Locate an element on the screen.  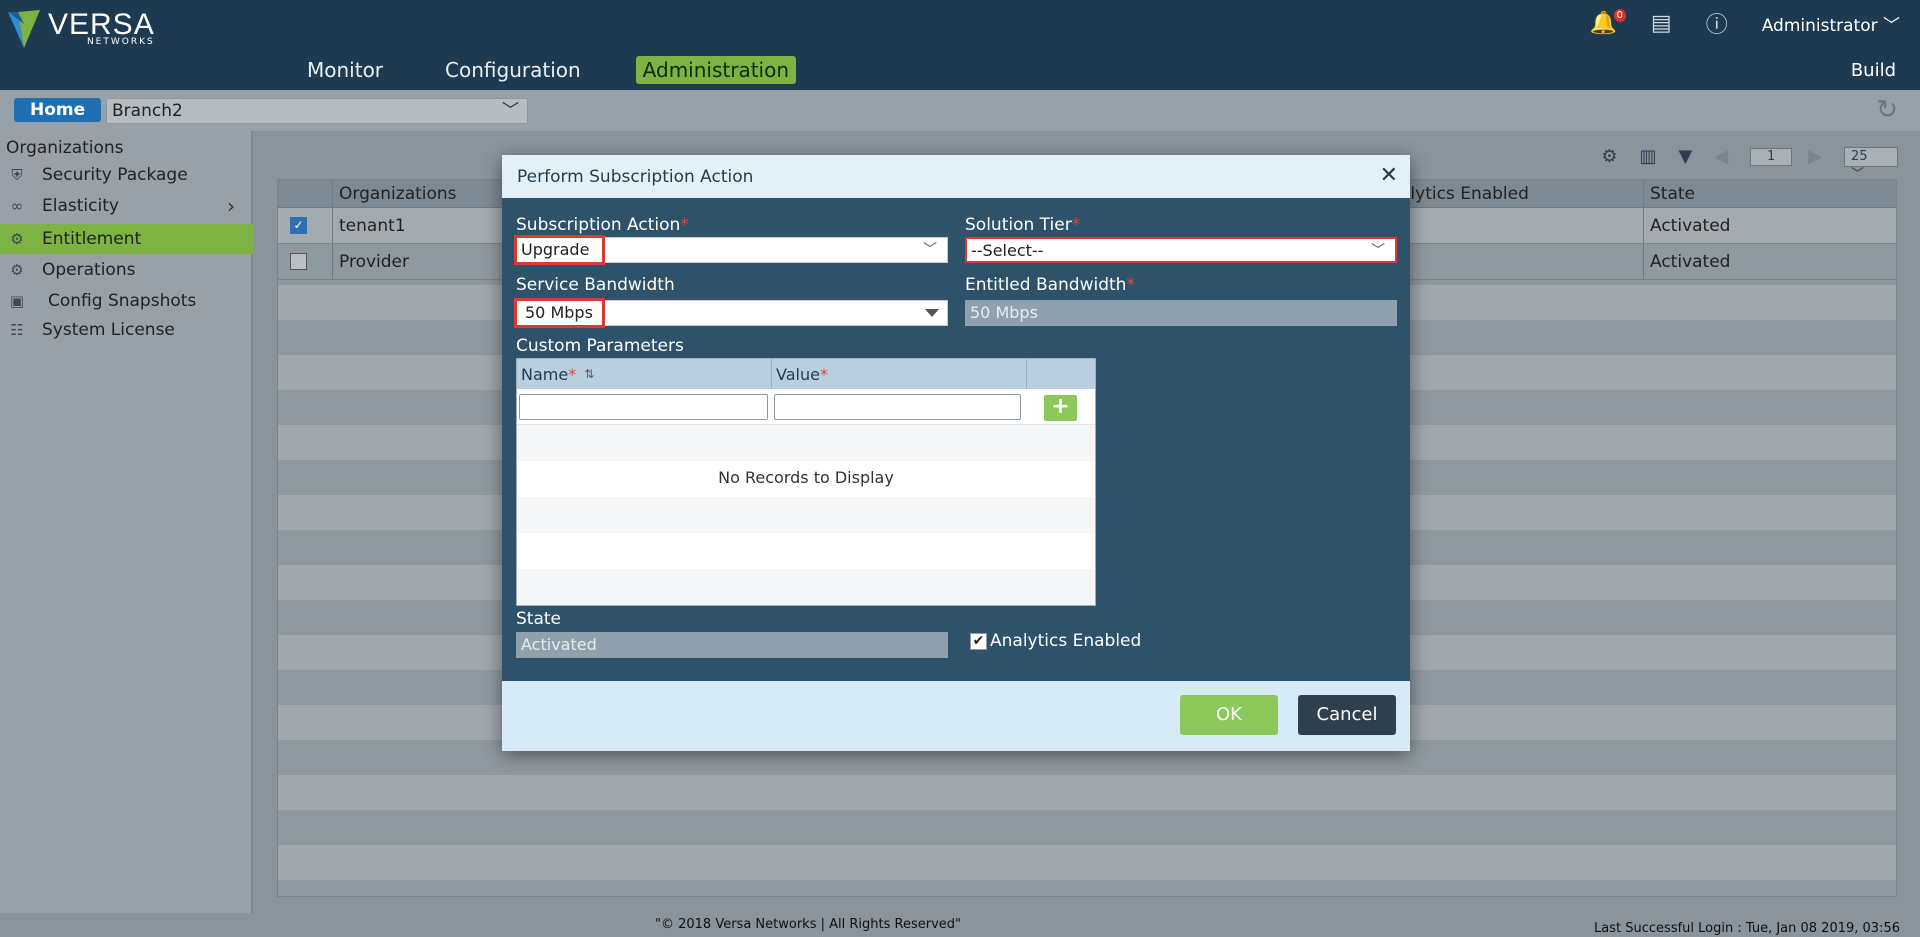
sidebar-item-label: Config Snapshots is located at coordinates (122, 301).